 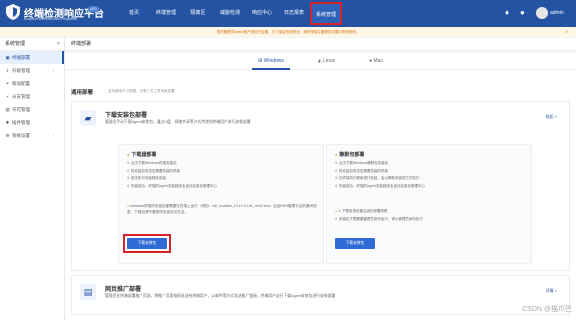 What do you see at coordinates (522, 12) in the screenshot?
I see `help-icon: ●` at bounding box center [522, 12].